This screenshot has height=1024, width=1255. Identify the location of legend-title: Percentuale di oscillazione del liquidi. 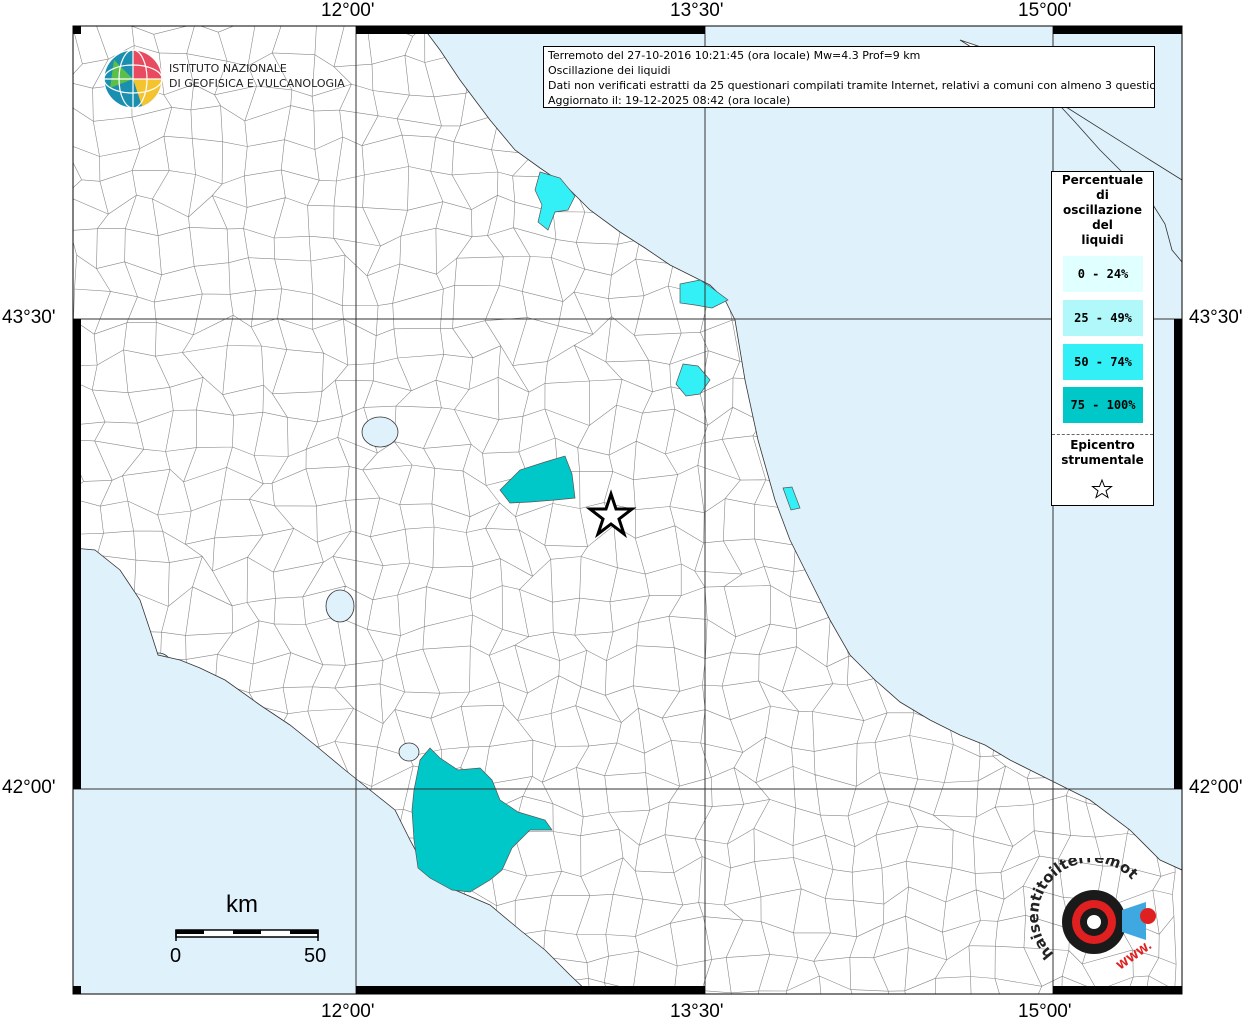
(1102, 210).